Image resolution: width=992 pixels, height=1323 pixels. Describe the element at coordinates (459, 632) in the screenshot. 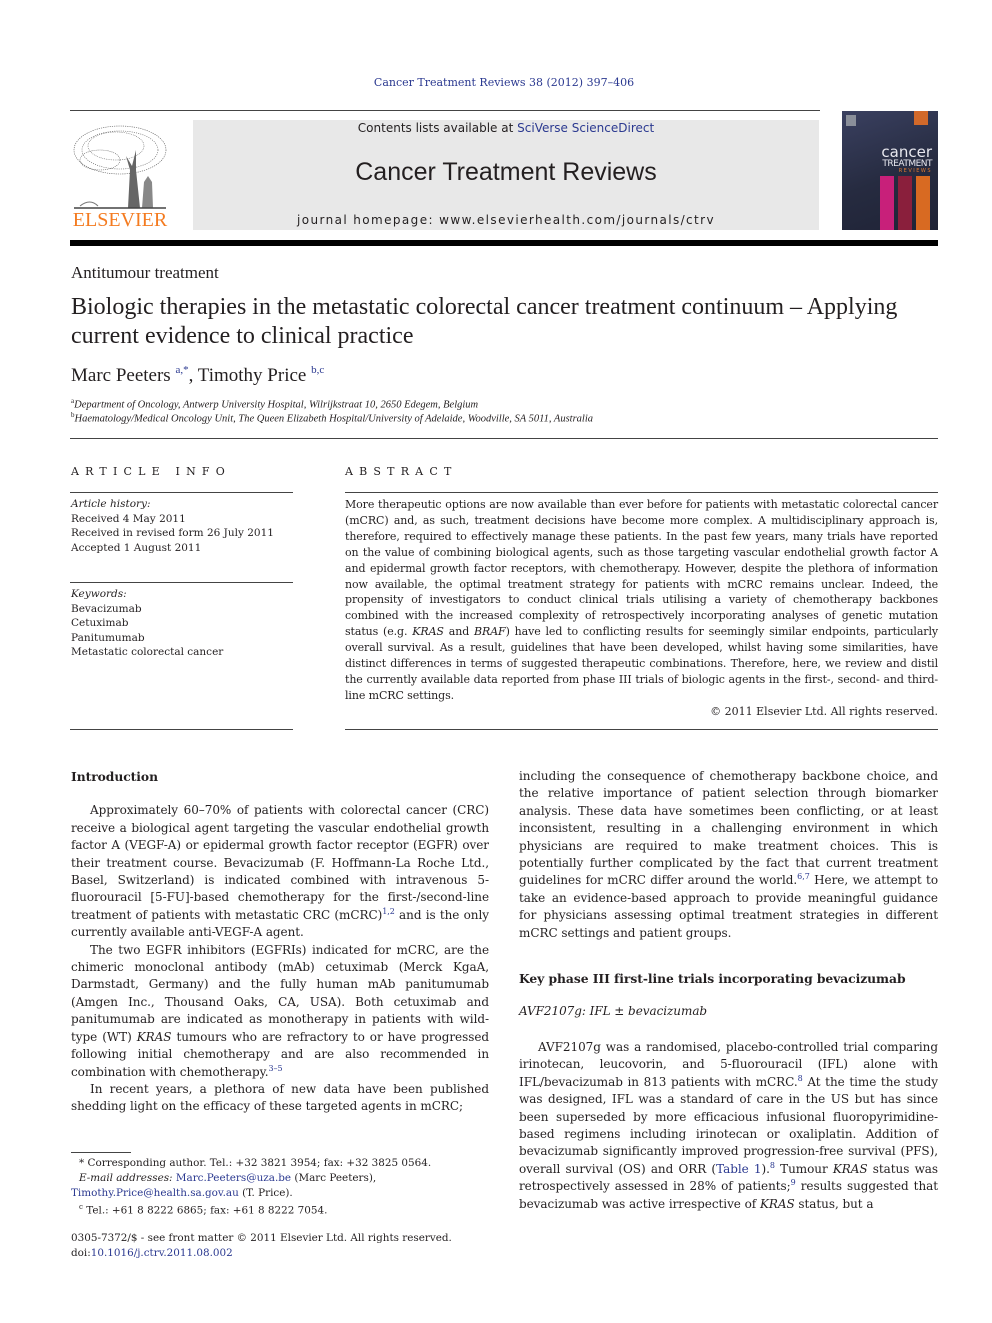

I see `abstract-segment: and` at that location.